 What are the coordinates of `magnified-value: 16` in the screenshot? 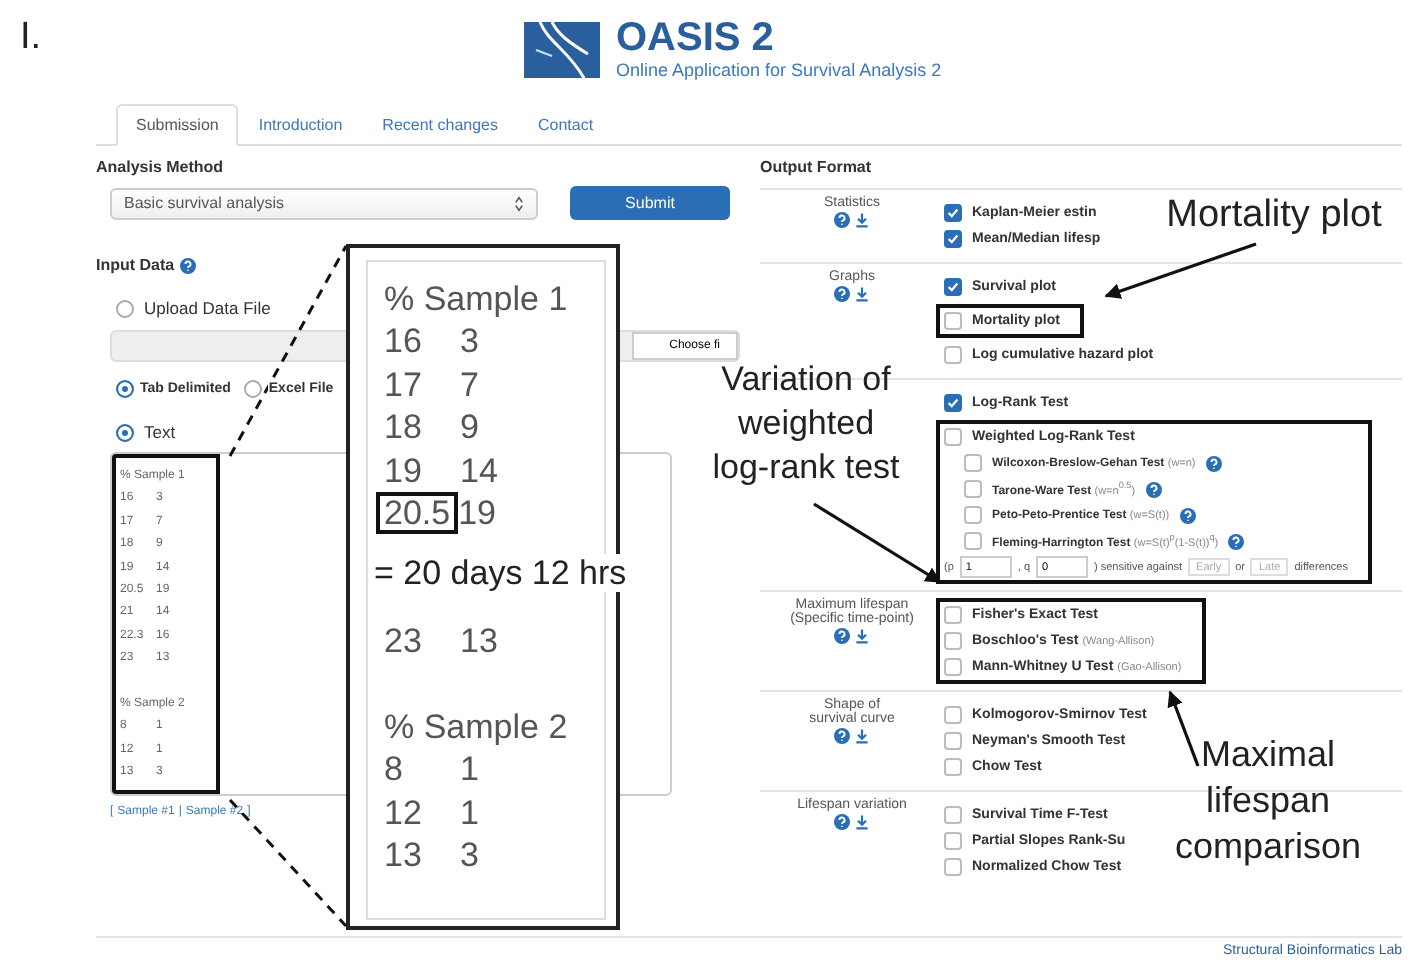 It's located at (403, 342).